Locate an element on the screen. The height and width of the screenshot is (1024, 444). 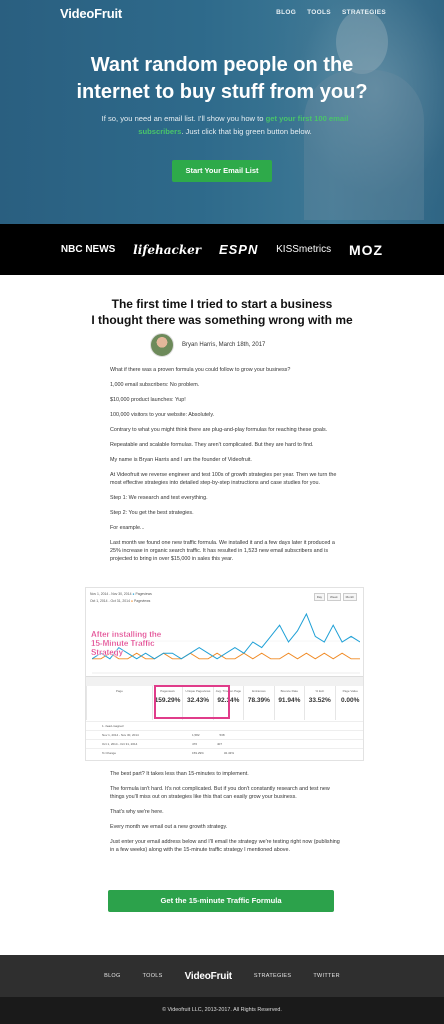
nav-tools: TOOLS is located at coordinates (319, 12).